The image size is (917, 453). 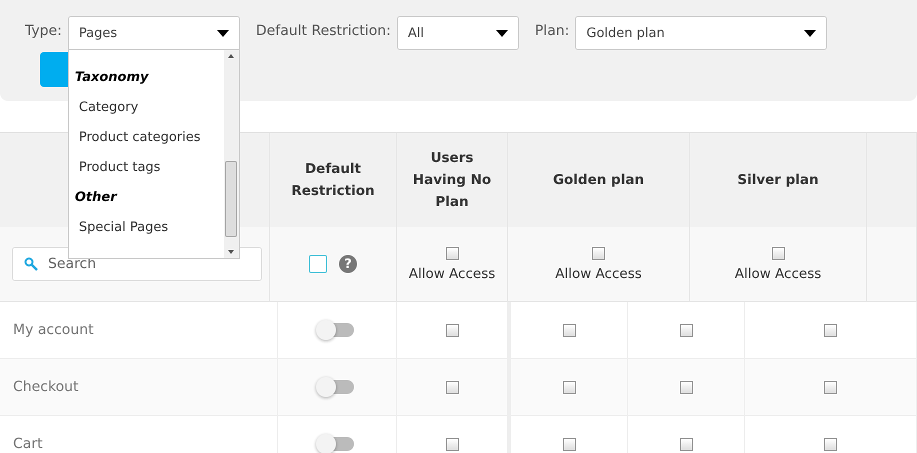 I want to click on scrollbar-thumb, so click(x=231, y=199).